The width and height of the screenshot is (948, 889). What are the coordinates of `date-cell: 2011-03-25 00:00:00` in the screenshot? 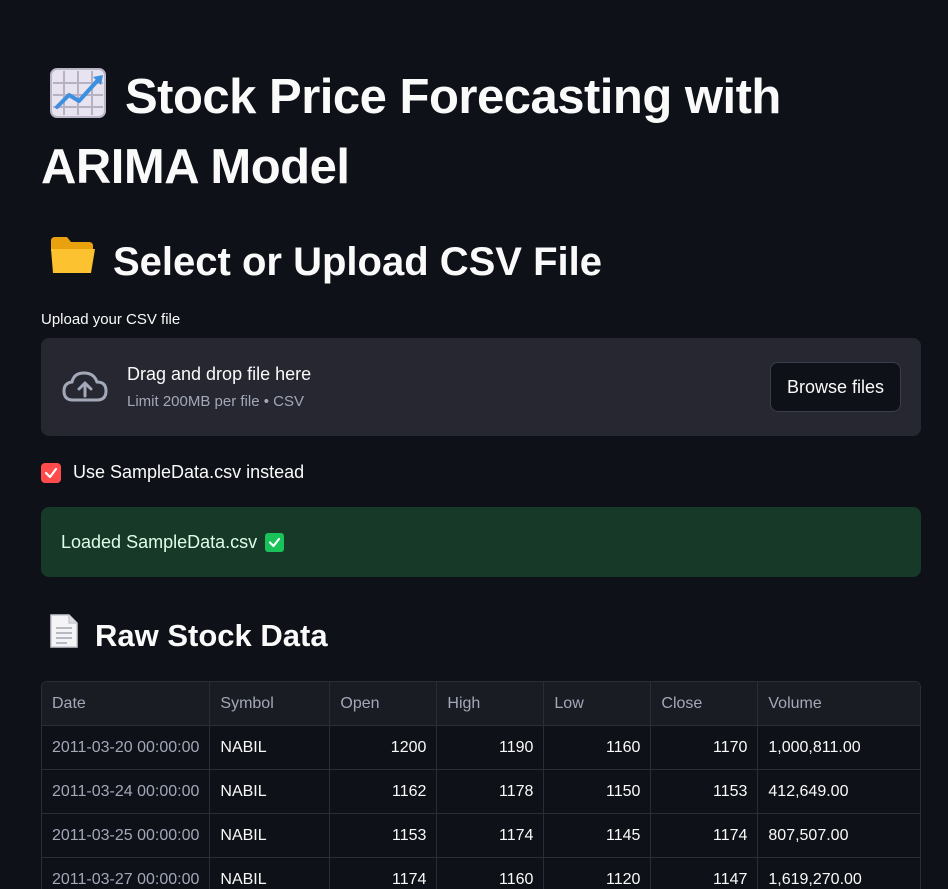 It's located at (126, 835).